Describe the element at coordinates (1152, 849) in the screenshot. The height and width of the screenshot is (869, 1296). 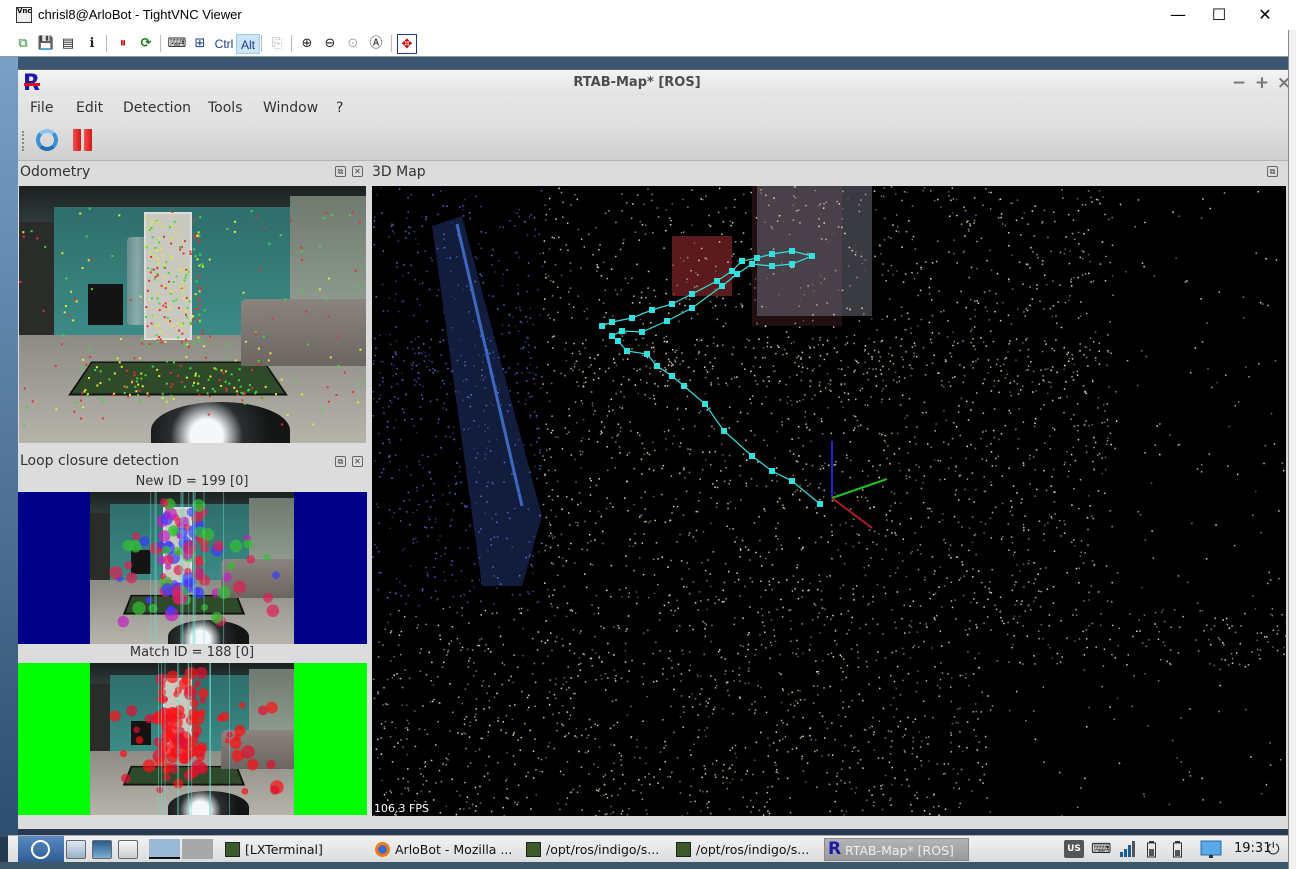
I see `battery-icon` at that location.